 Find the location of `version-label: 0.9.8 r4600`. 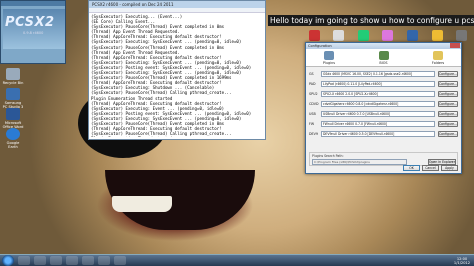

version-label: 0.9.8 r4600 is located at coordinates (33, 33).